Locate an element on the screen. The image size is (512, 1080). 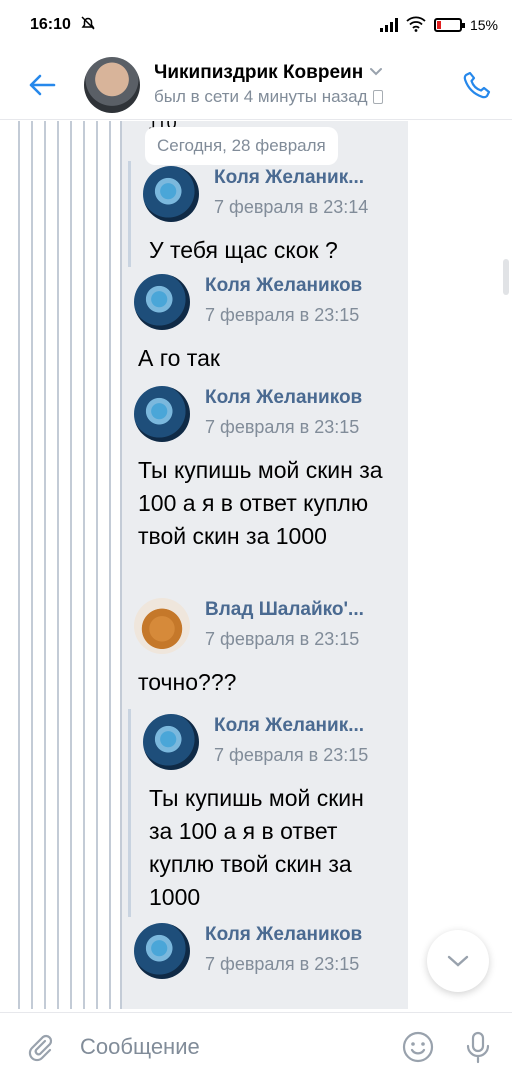
message-text: А го так is located at coordinates (179, 358).